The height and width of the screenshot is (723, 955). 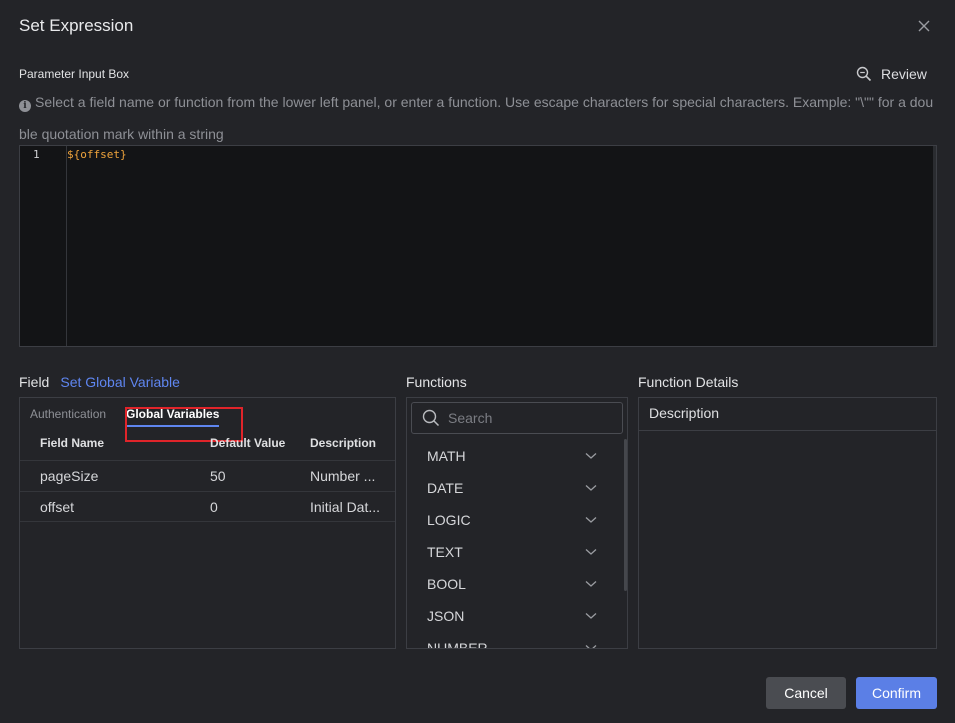 What do you see at coordinates (934, 246) in the screenshot?
I see `editor-scrollbar` at bounding box center [934, 246].